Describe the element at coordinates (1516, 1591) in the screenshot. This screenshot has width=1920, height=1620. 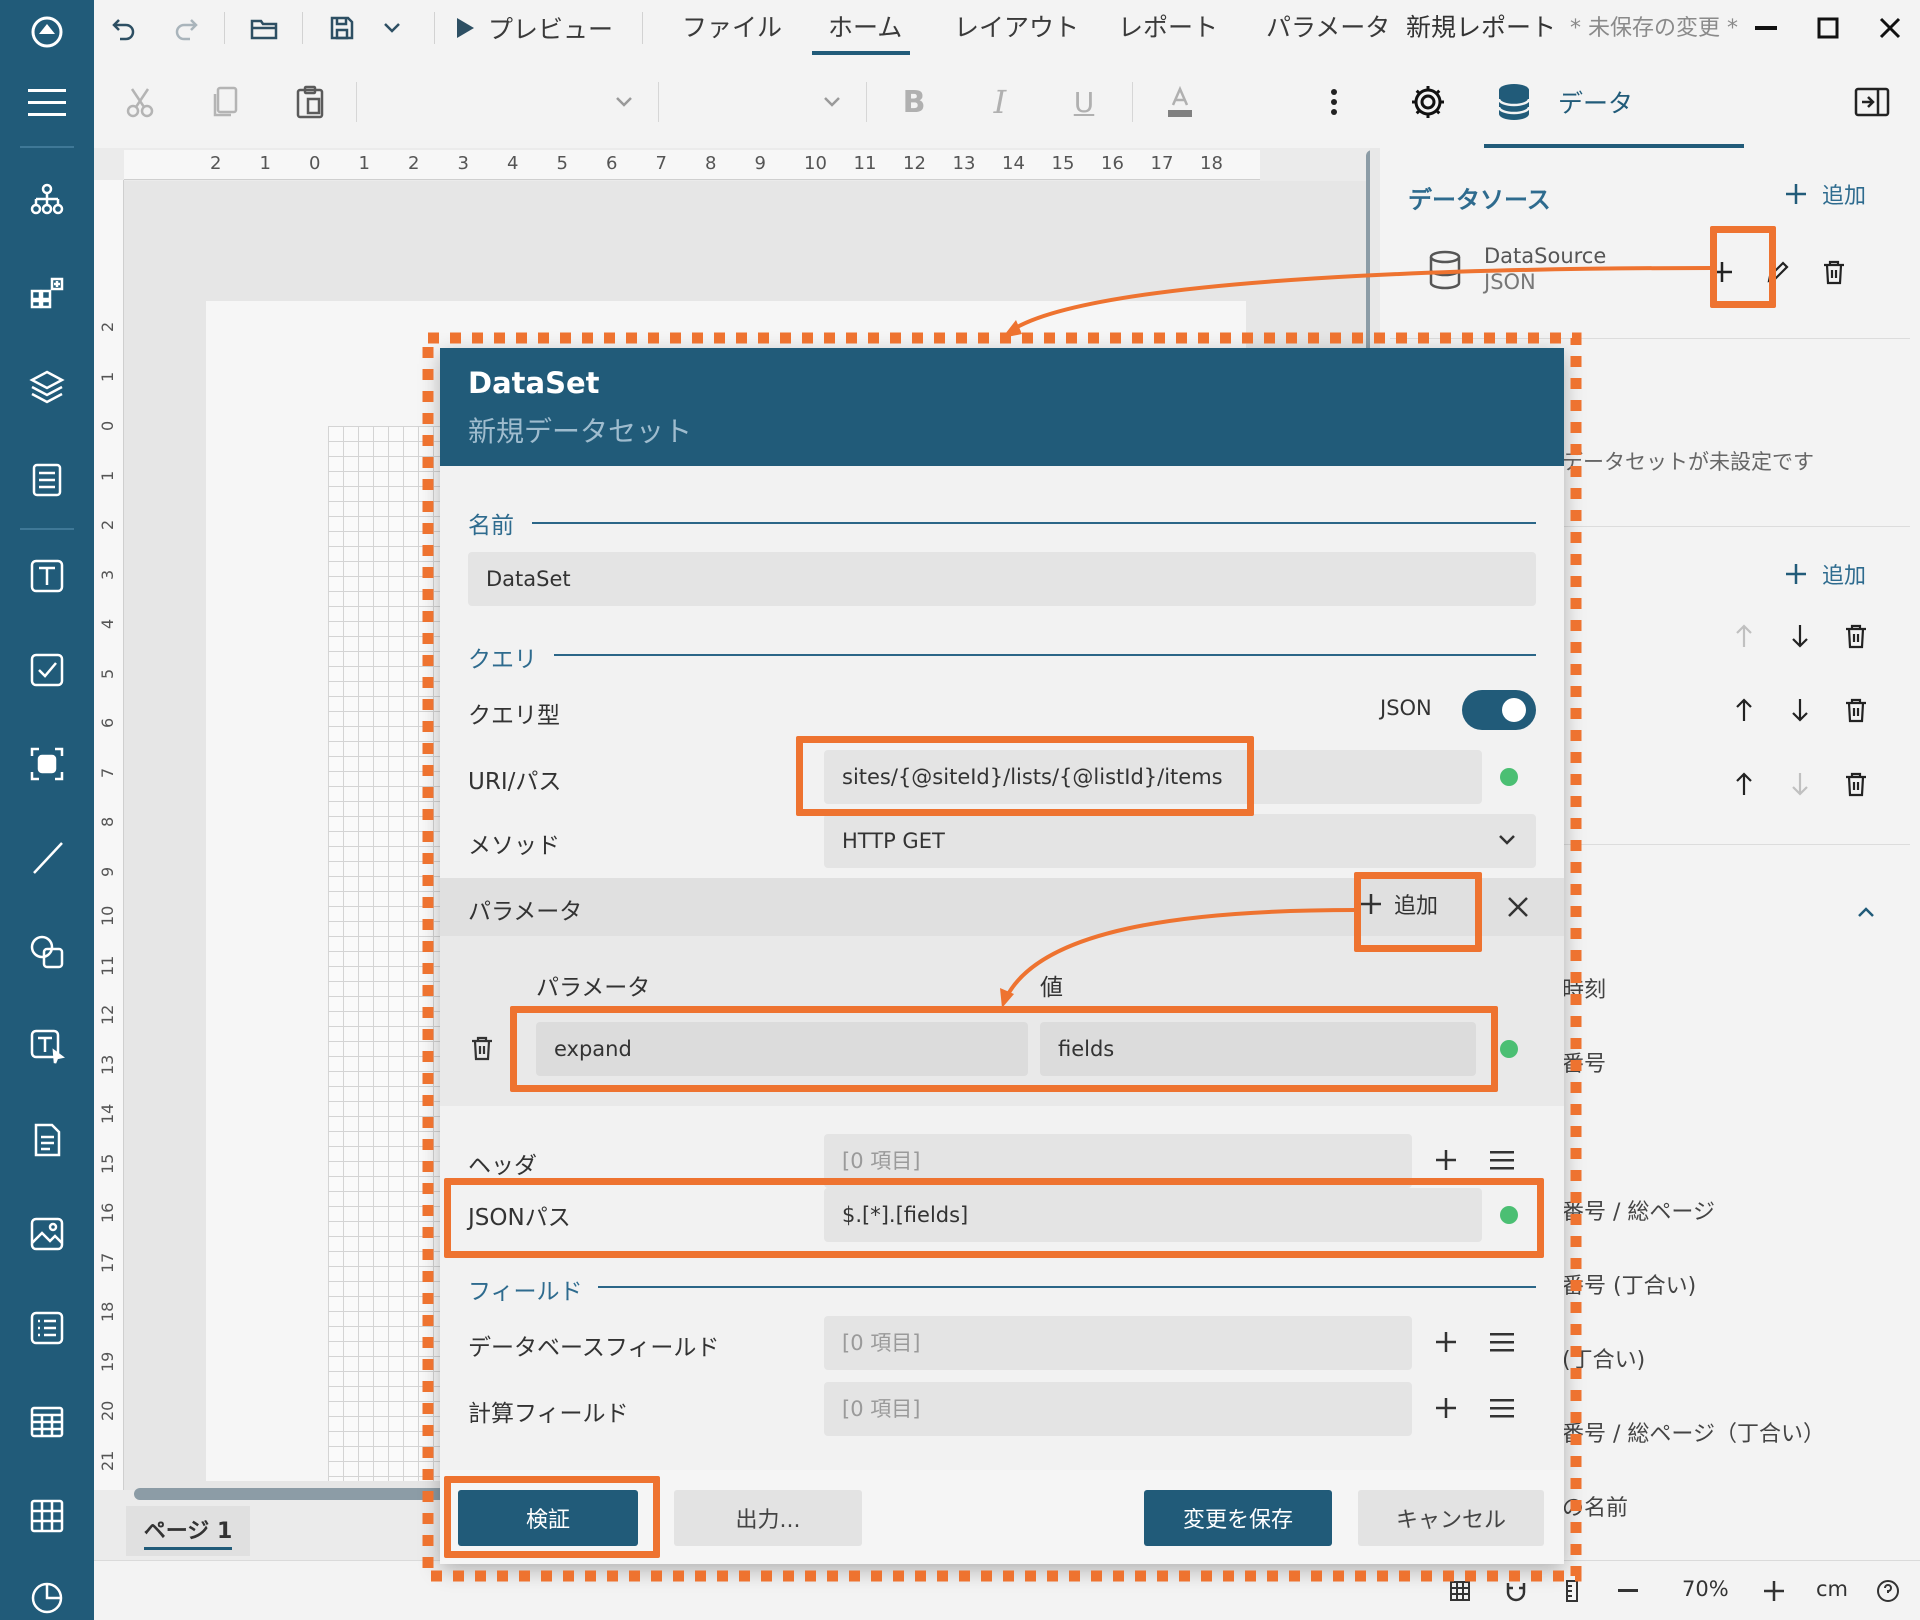
I see `snap-magnet-icon` at that location.